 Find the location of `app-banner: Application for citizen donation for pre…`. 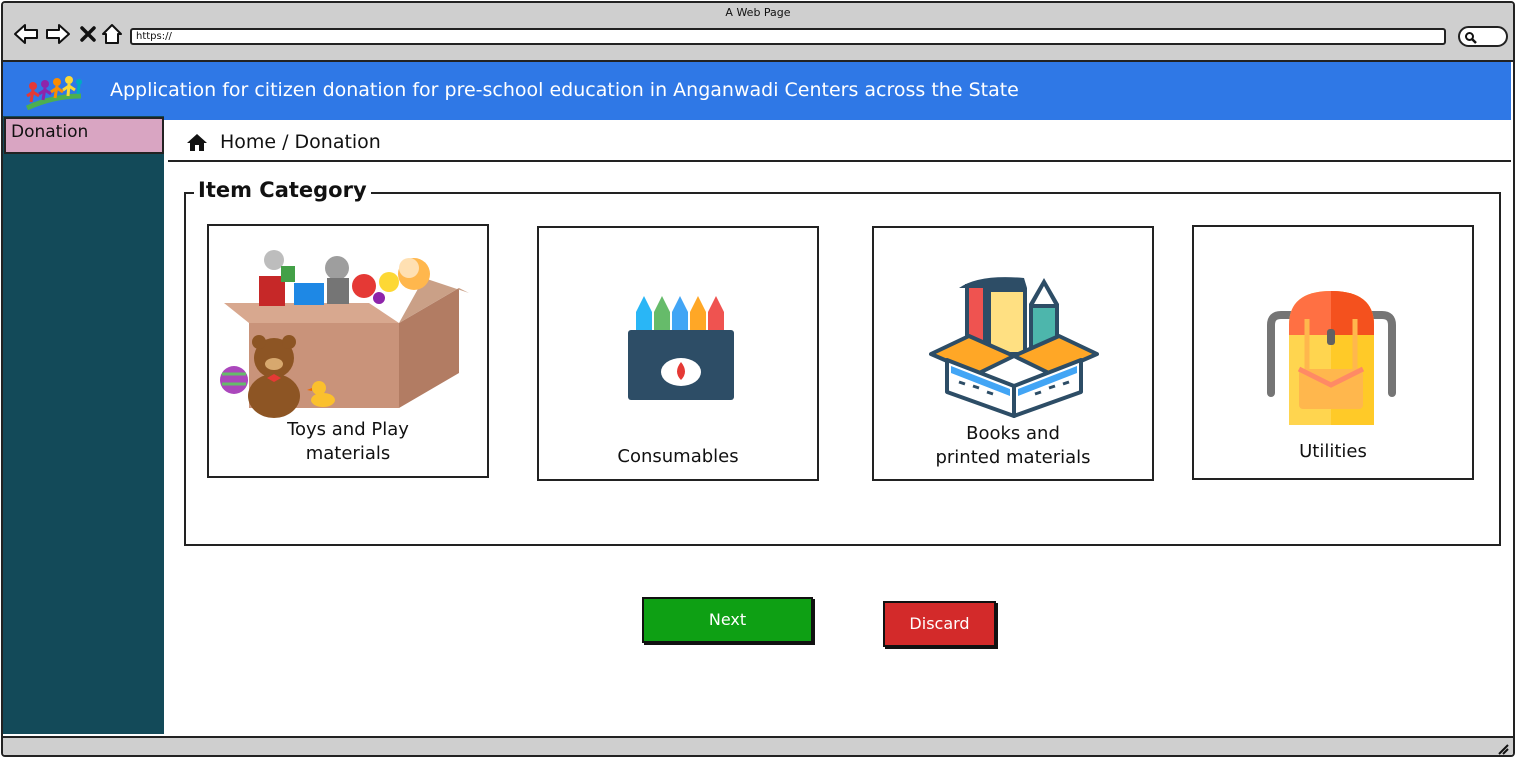

app-banner: Application for citizen donation for pre… is located at coordinates (757, 91).